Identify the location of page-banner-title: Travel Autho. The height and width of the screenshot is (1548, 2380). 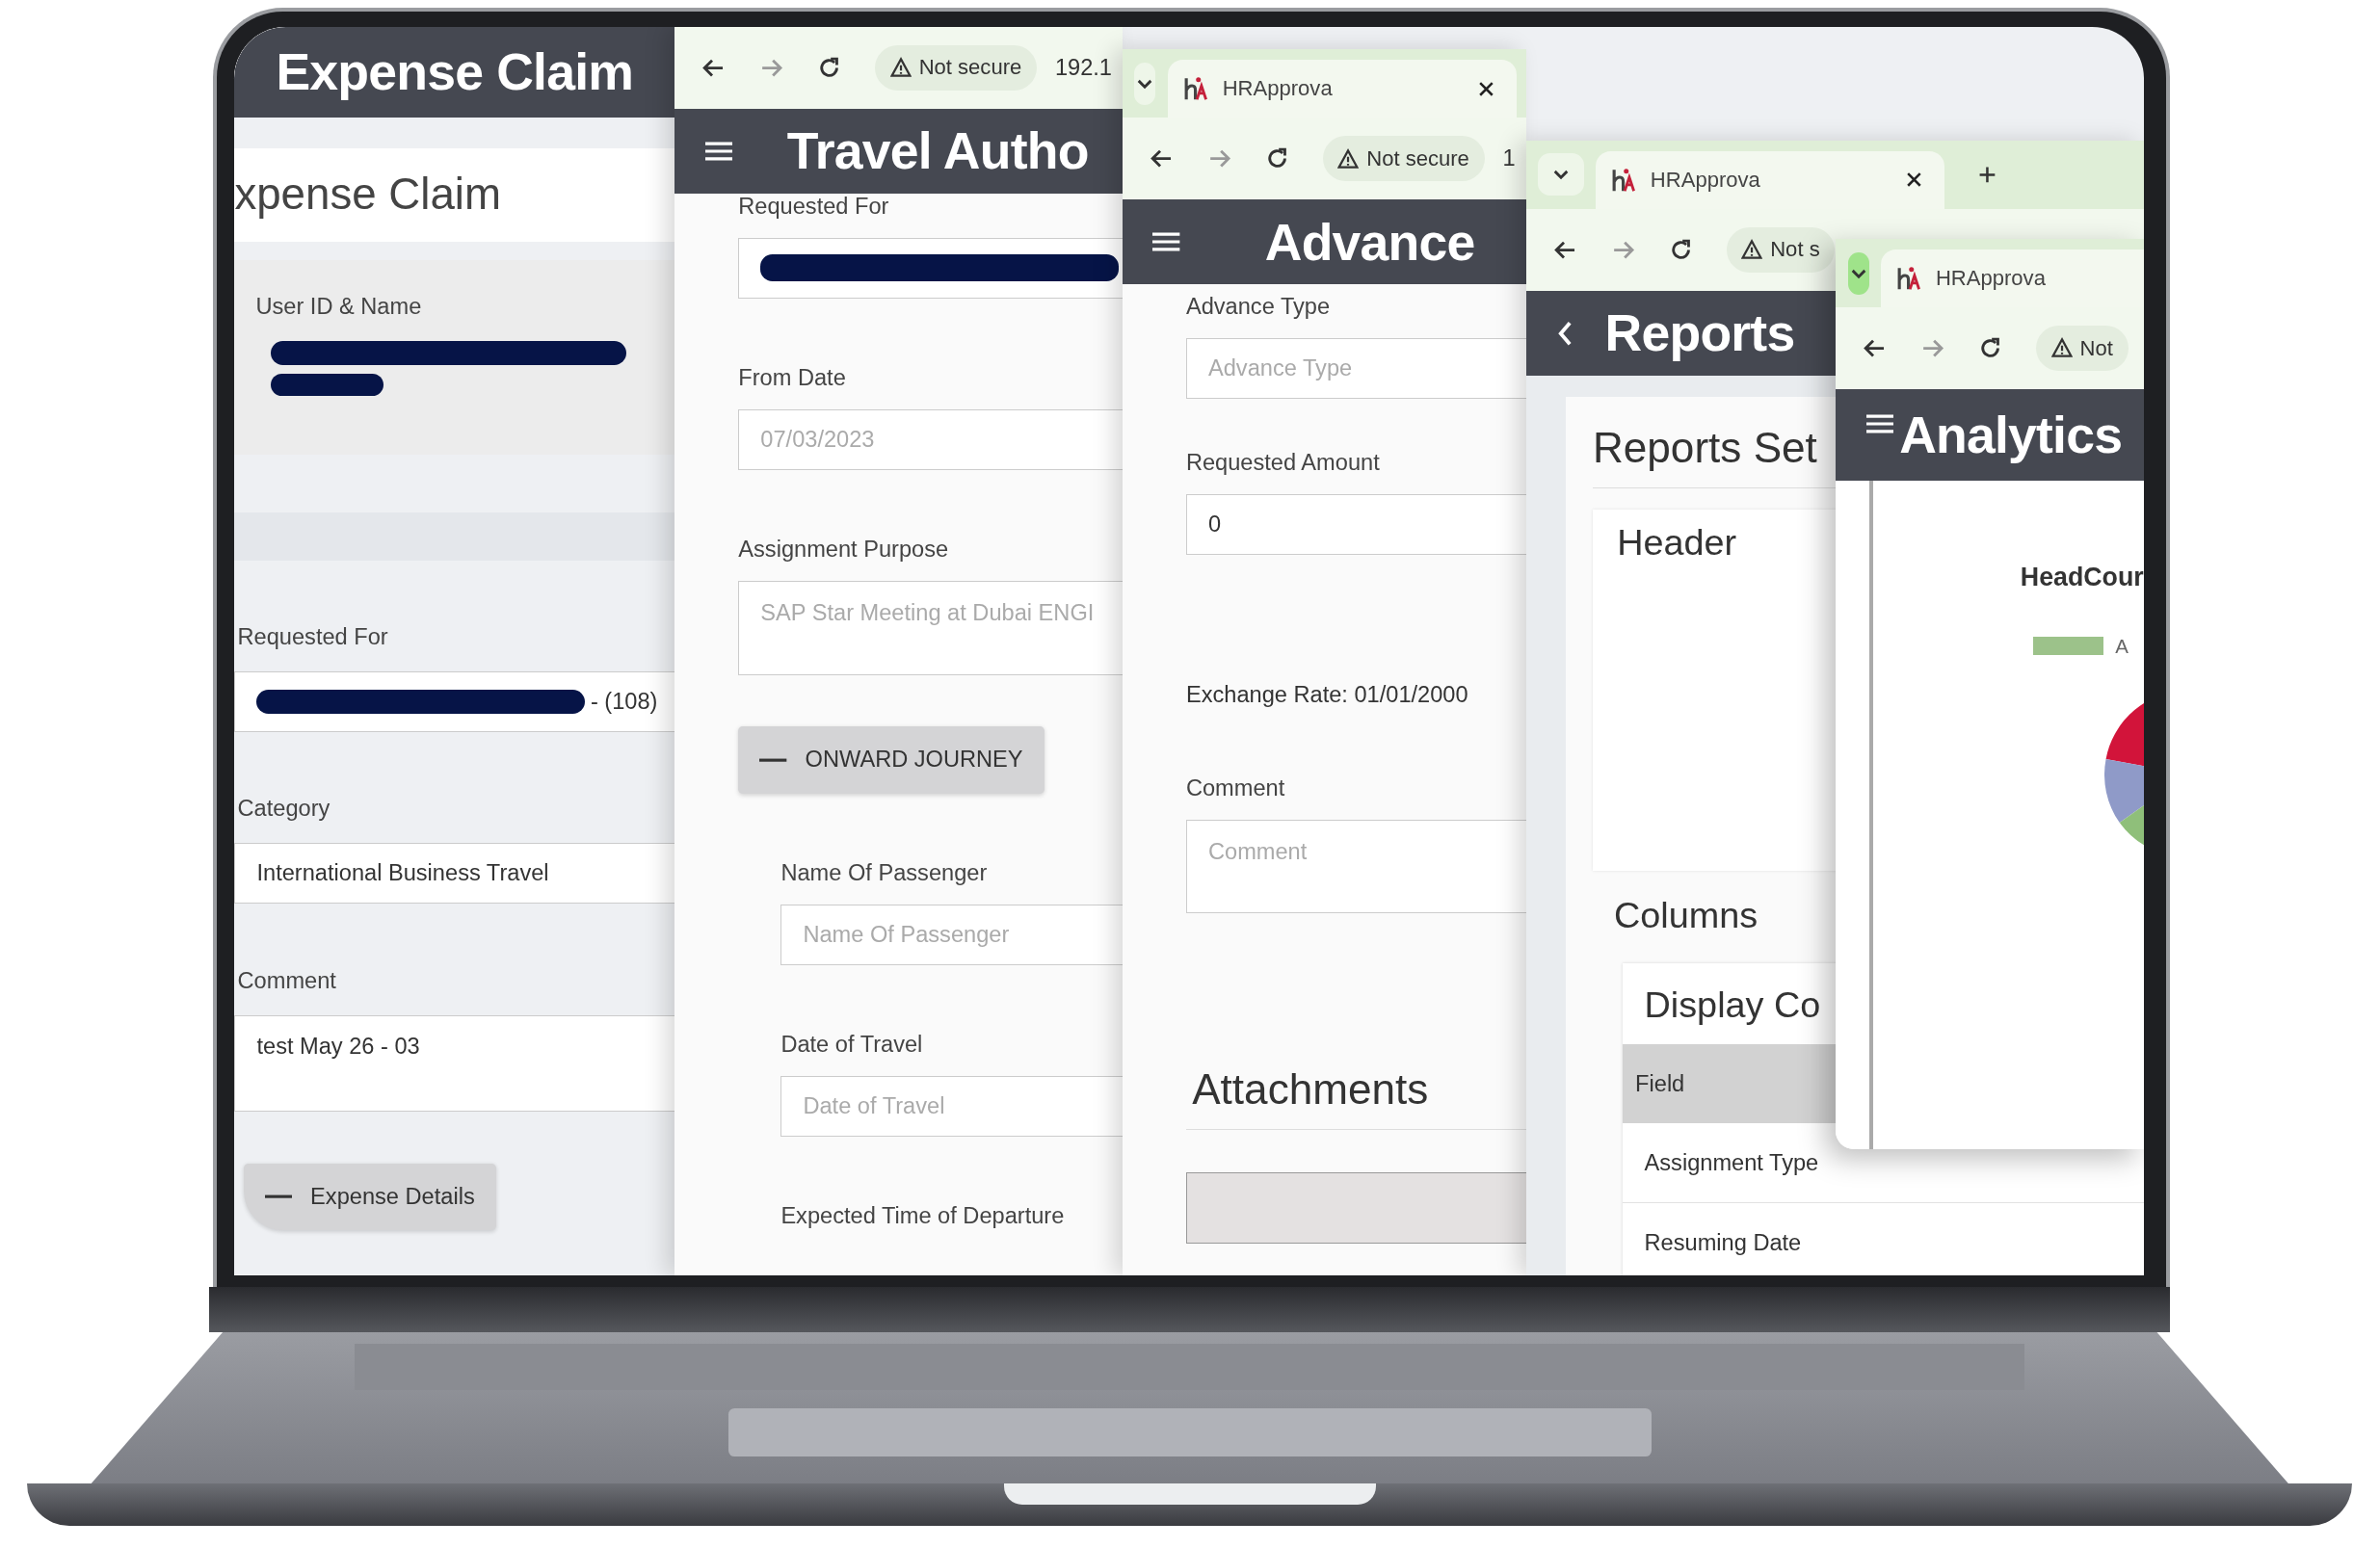
(937, 151).